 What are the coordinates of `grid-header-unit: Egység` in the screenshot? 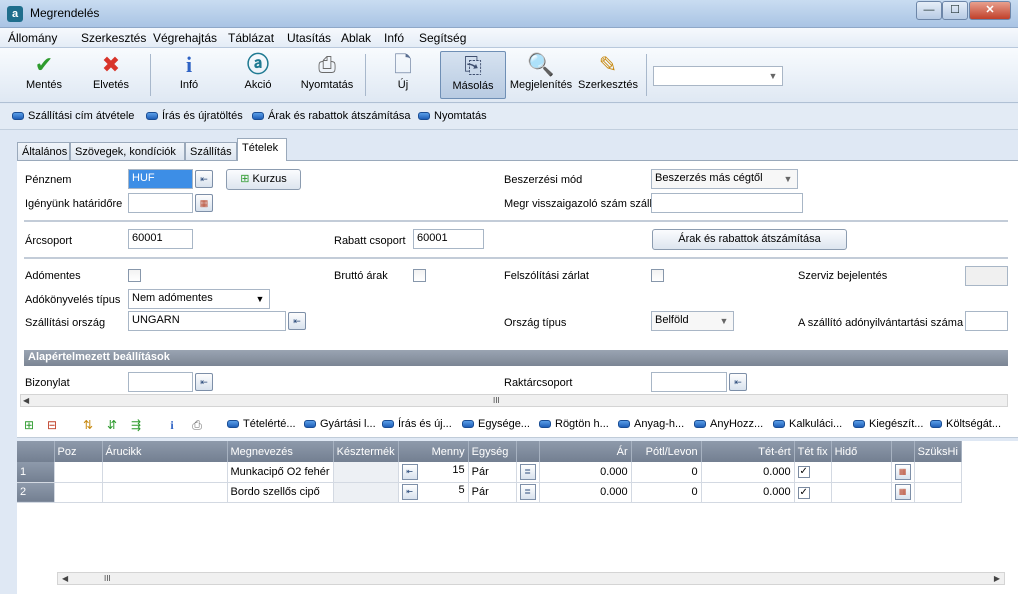 It's located at (492, 451).